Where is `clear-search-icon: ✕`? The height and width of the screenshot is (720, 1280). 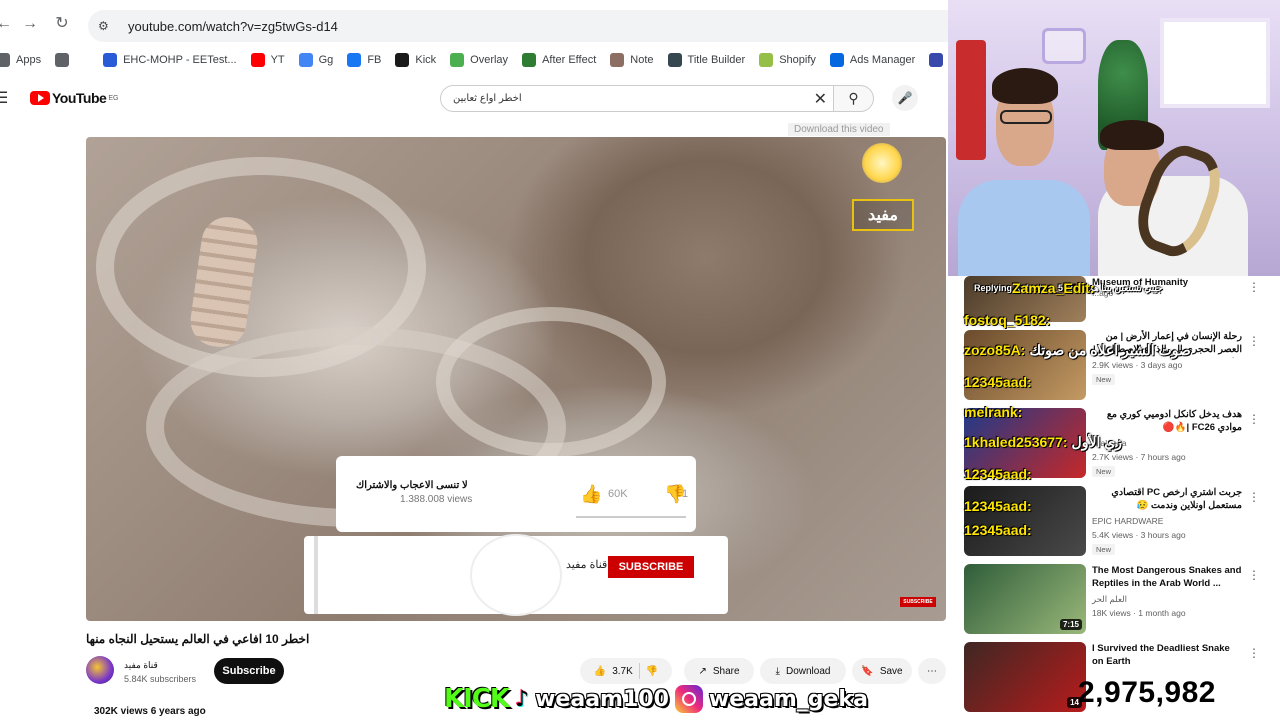
clear-search-icon: ✕ is located at coordinates (820, 99).